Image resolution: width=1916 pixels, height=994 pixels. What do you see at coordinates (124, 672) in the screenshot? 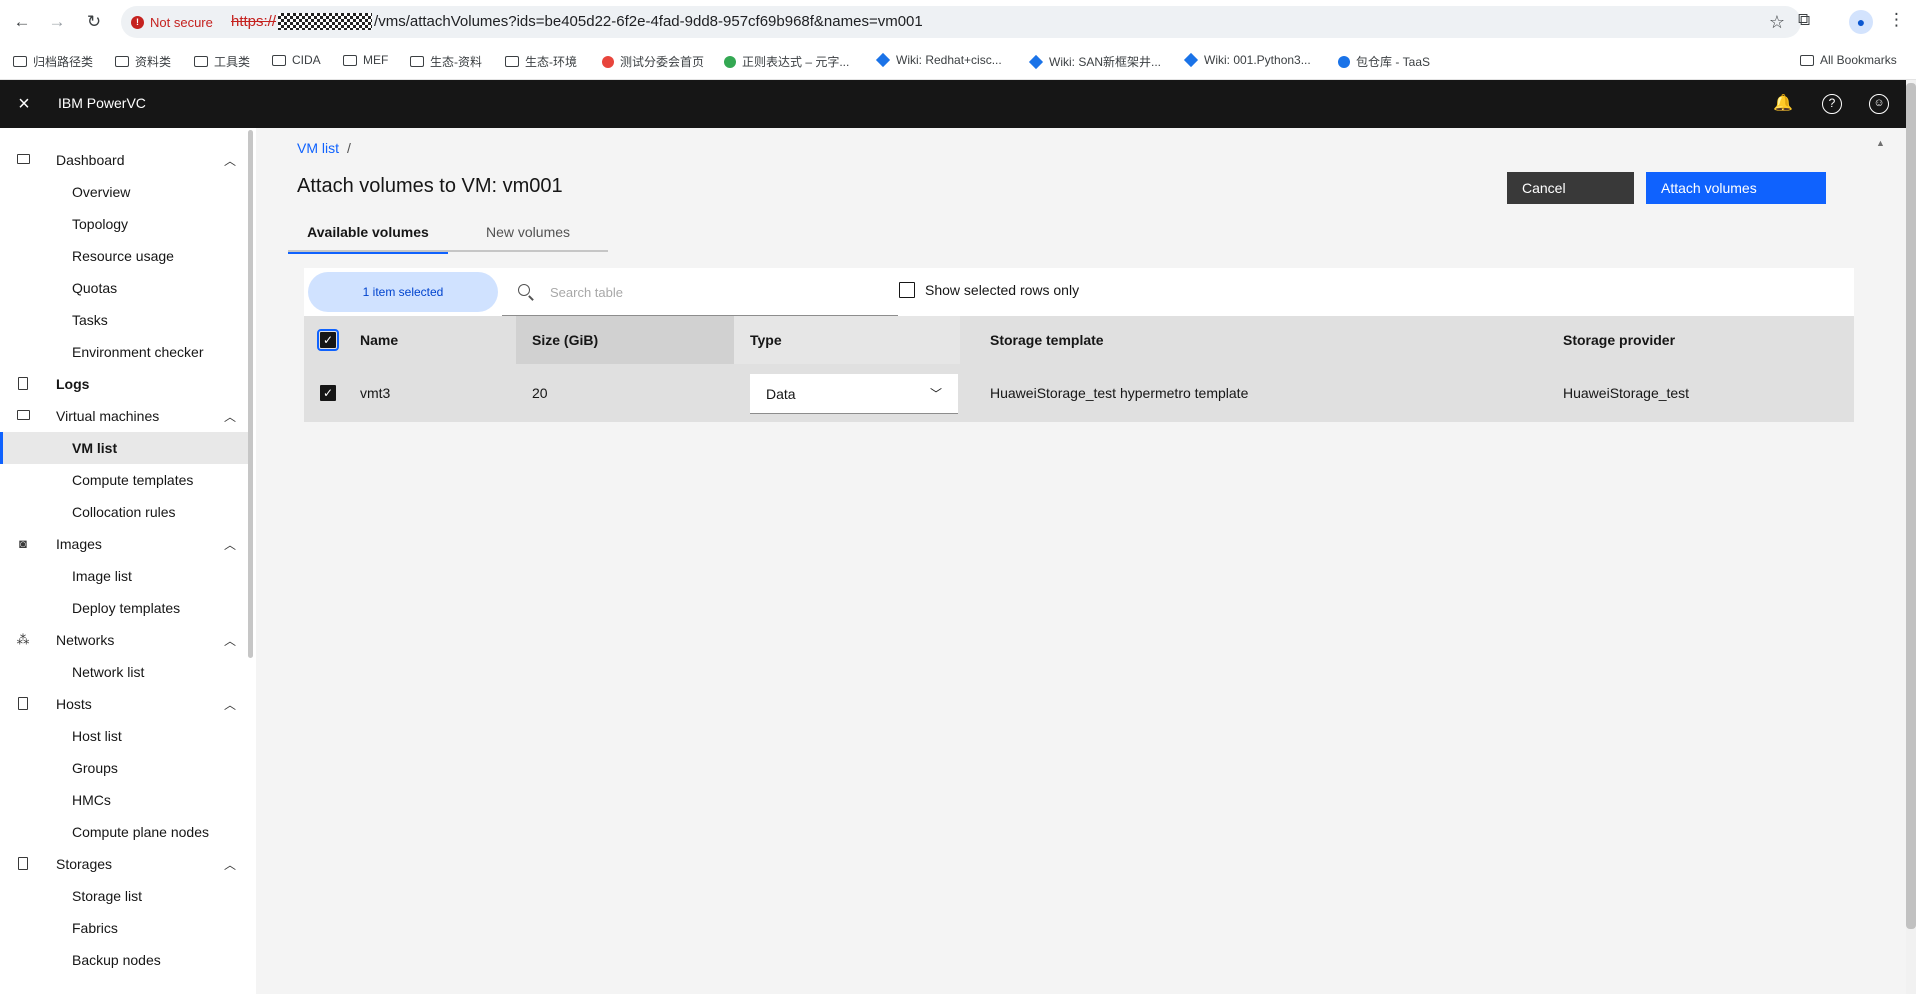
I see `sidebar-item-network-list: Network list` at bounding box center [124, 672].